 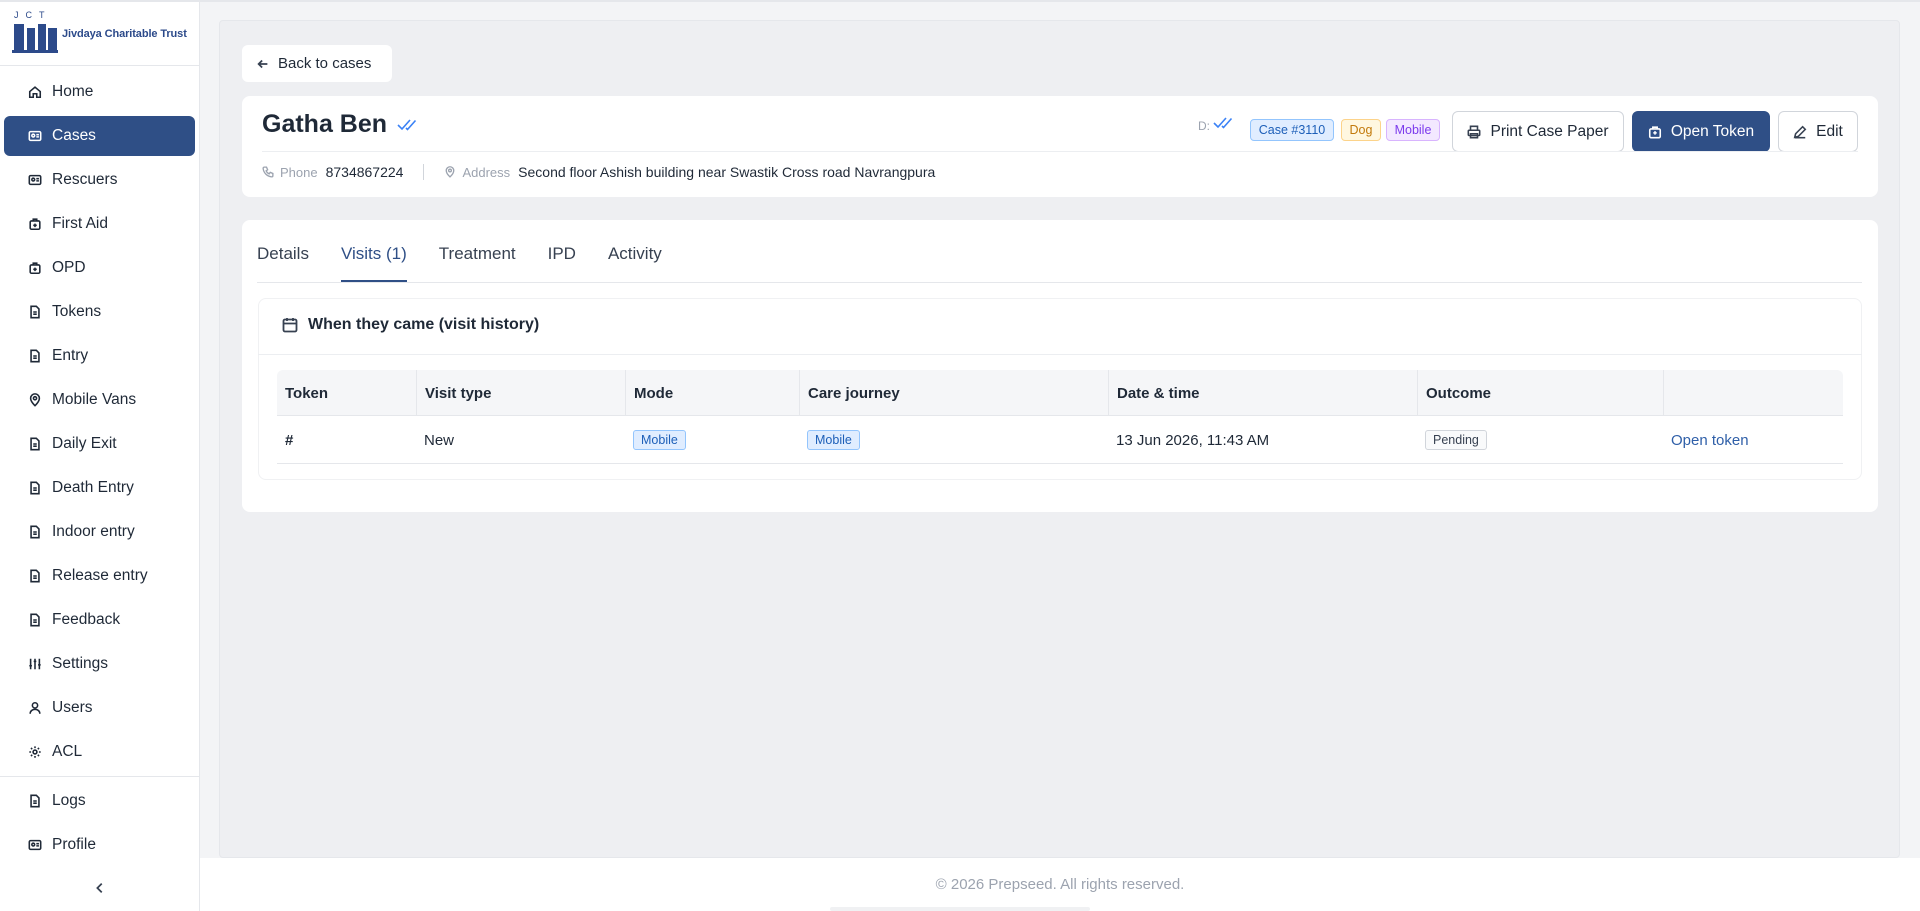 I want to click on sidebar-item-label: Feedback, so click(x=86, y=619).